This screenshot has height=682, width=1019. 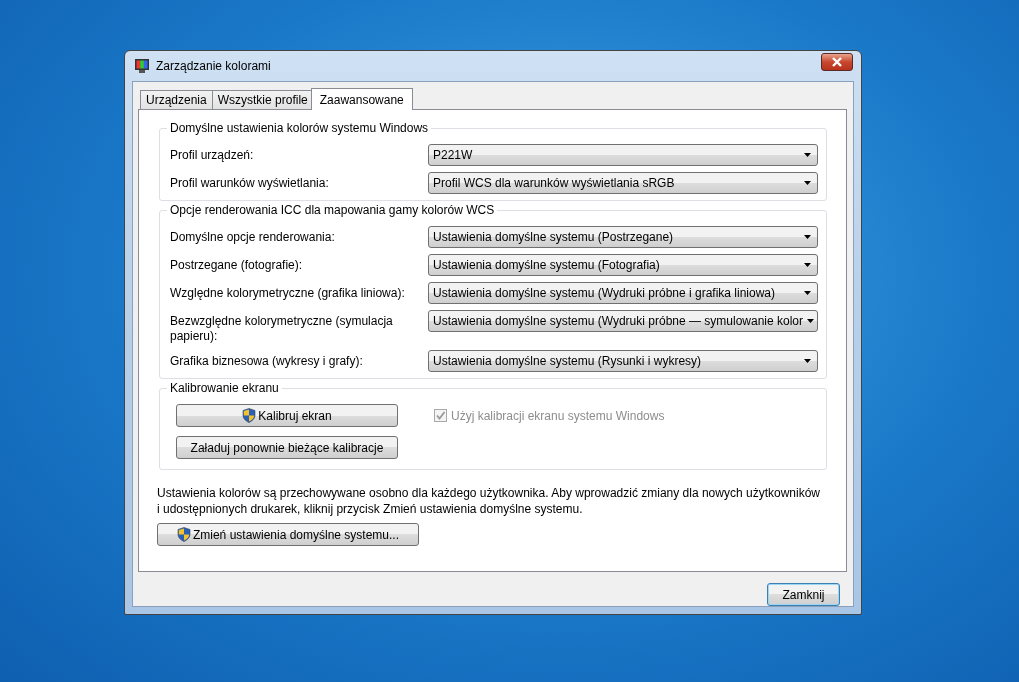 I want to click on field-label: Profil urządzeń:, so click(x=212, y=155).